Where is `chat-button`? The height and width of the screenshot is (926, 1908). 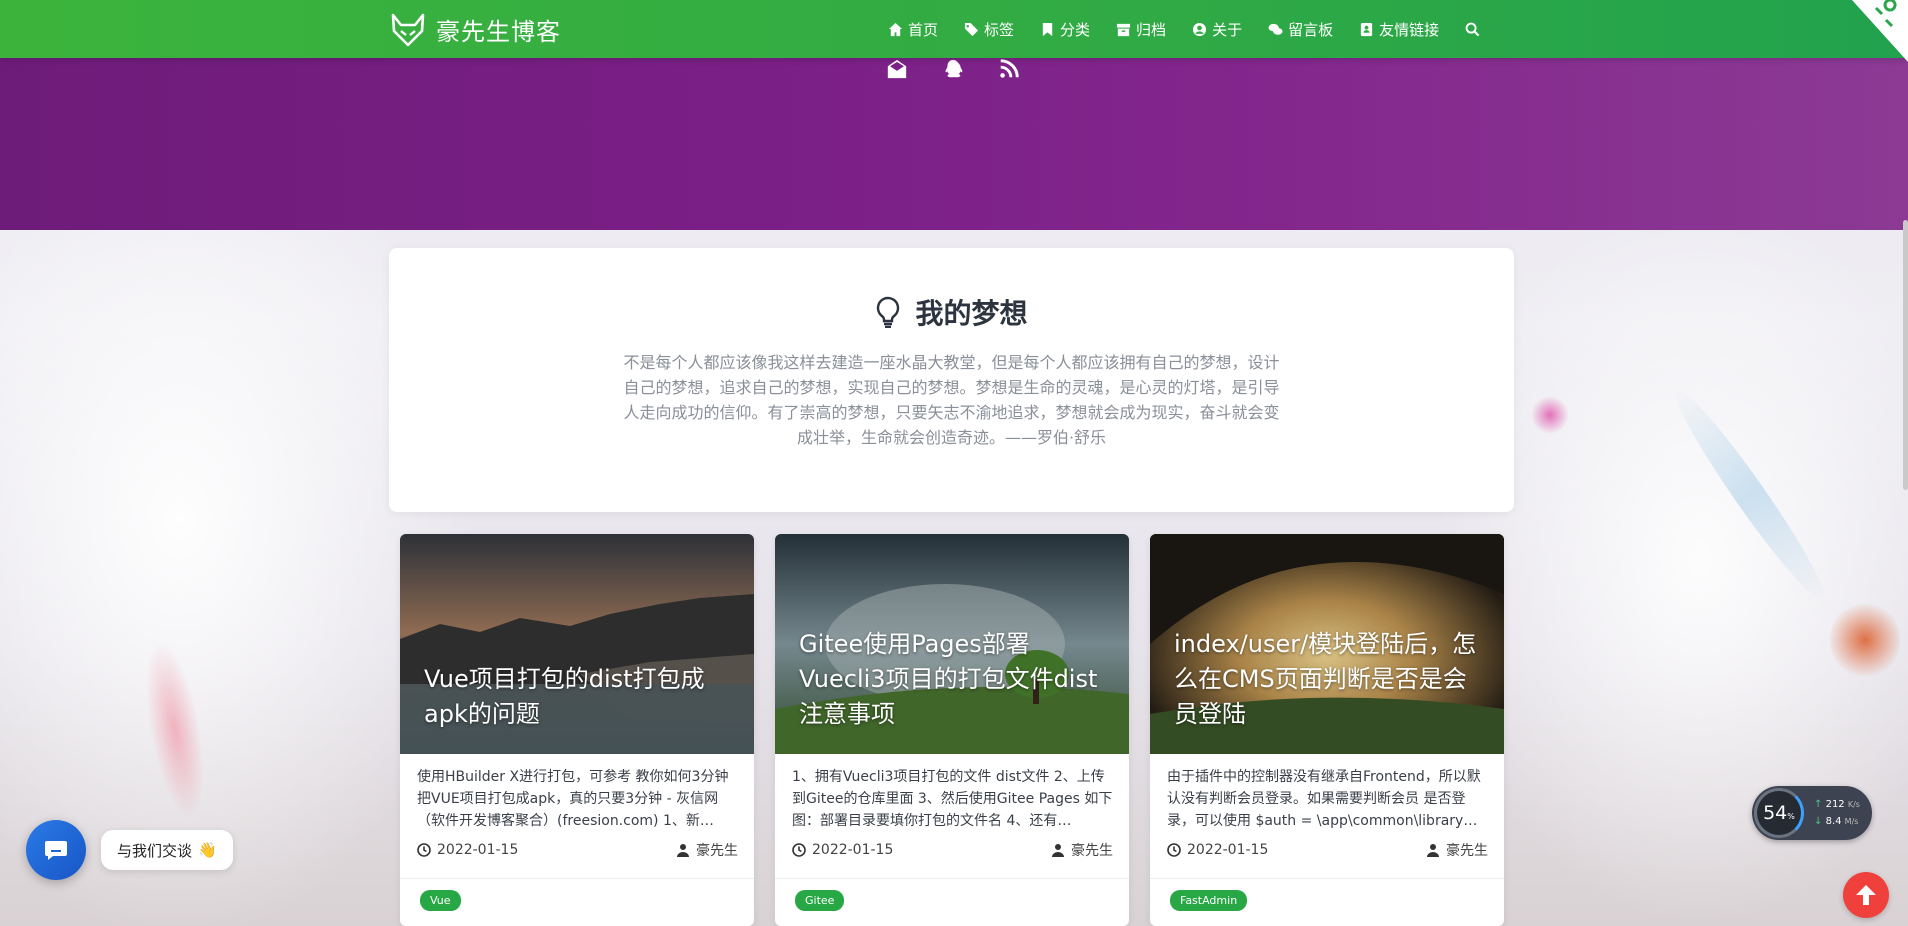
chat-button is located at coordinates (56, 850).